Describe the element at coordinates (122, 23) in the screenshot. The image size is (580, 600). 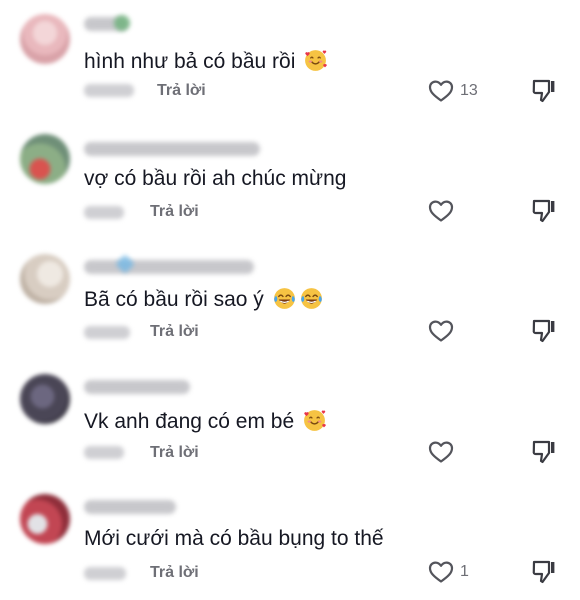
I see `verified-badge-blurred` at that location.